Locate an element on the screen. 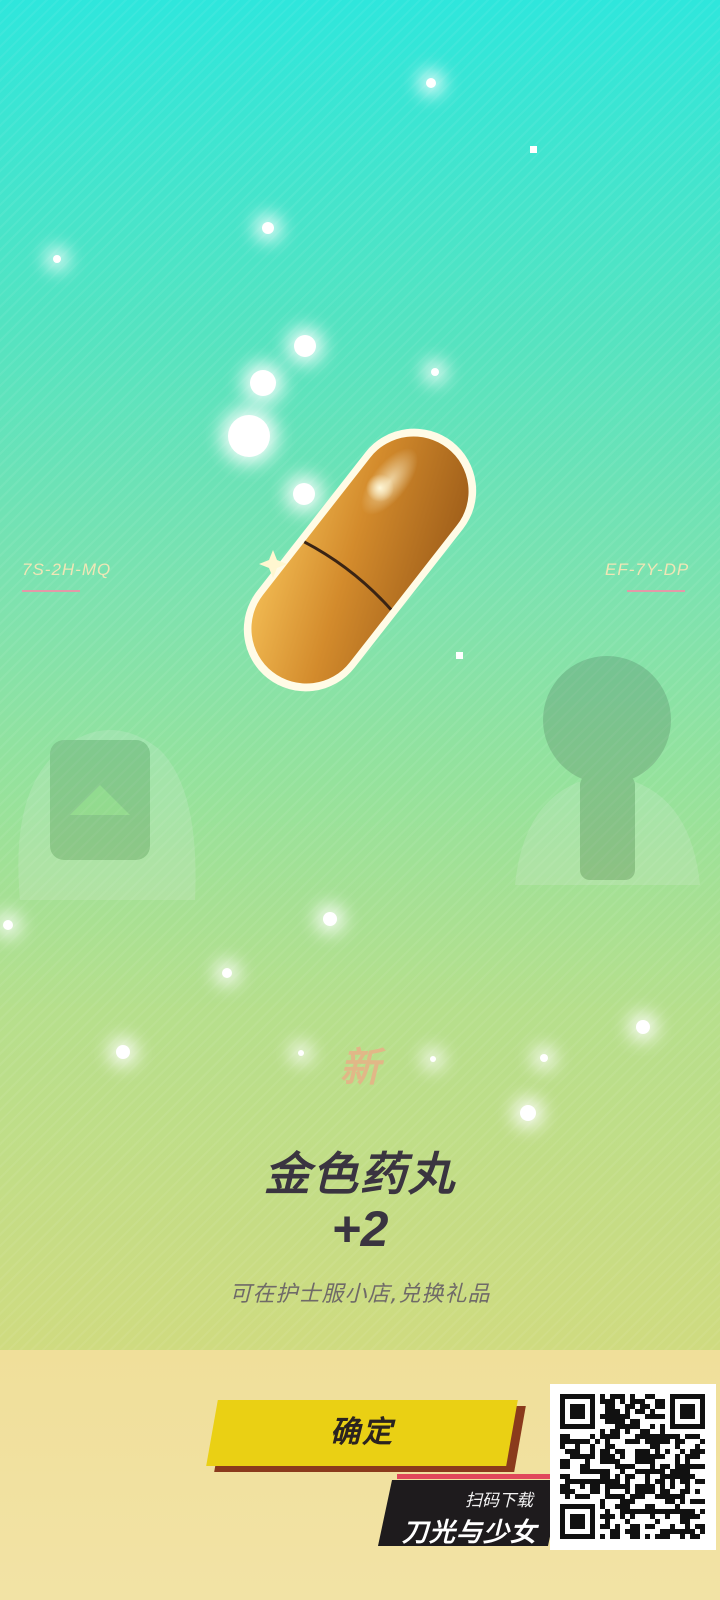  item-description: 可在护士服小店,兑换礼品 is located at coordinates (360, 1294).